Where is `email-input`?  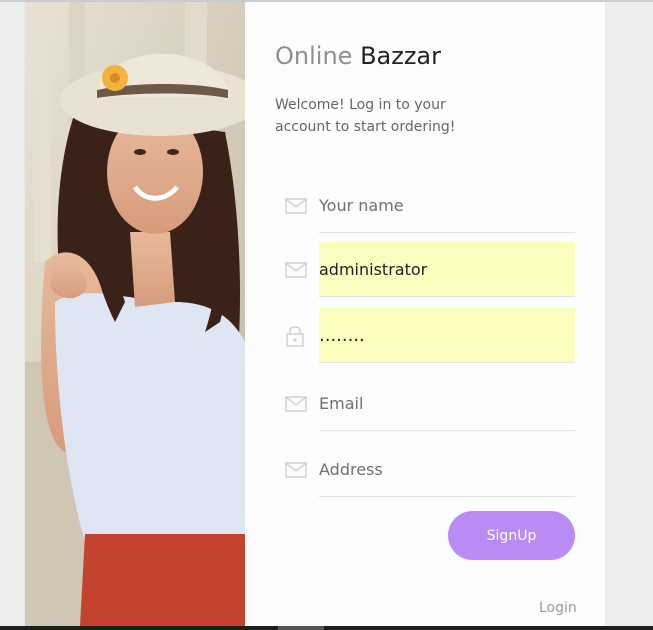 email-input is located at coordinates (447, 403).